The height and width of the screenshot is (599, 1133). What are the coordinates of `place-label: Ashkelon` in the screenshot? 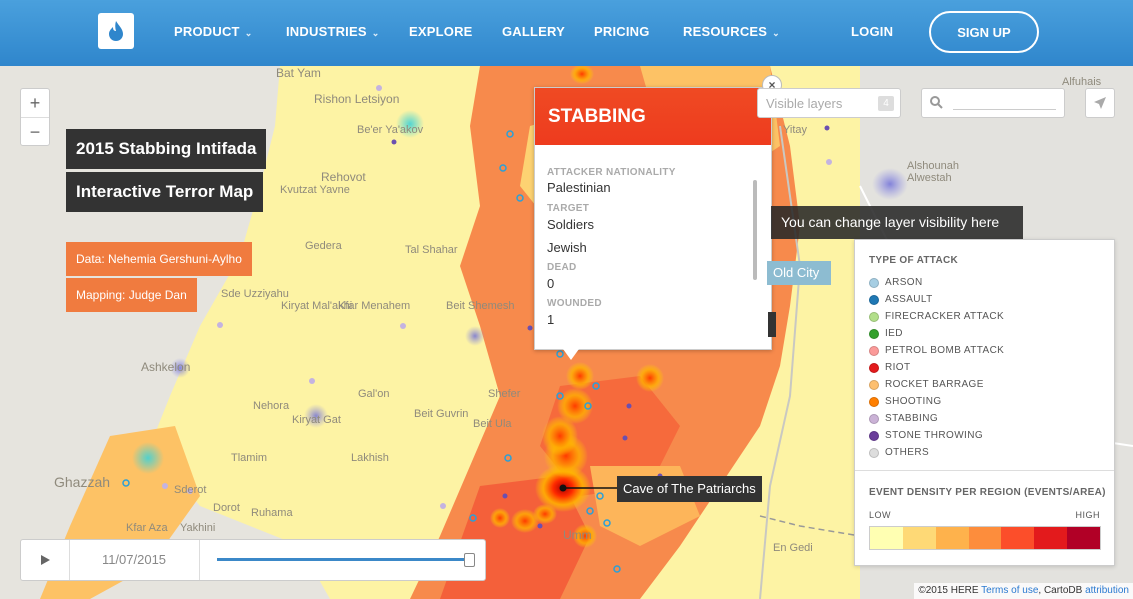 It's located at (166, 367).